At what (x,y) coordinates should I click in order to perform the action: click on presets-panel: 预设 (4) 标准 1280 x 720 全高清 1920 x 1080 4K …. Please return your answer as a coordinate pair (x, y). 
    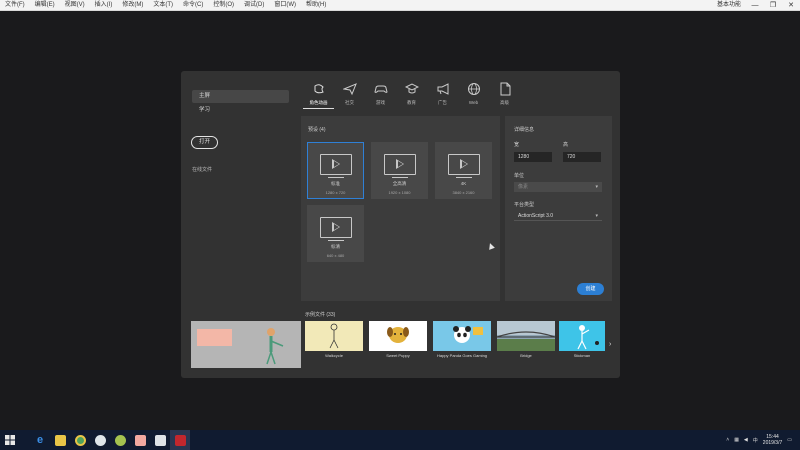
    Looking at the image, I should click on (400, 208).